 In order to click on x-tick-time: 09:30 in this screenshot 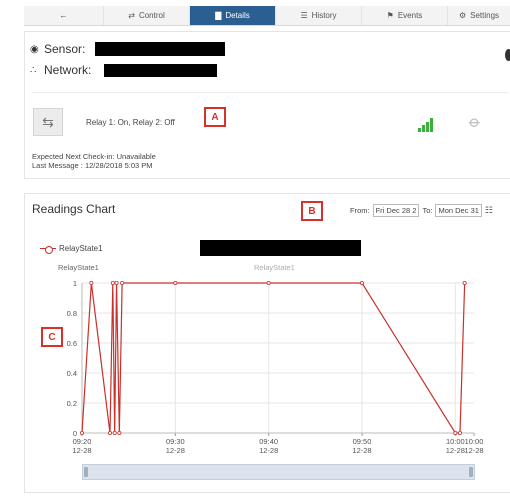, I will do `click(175, 441)`.